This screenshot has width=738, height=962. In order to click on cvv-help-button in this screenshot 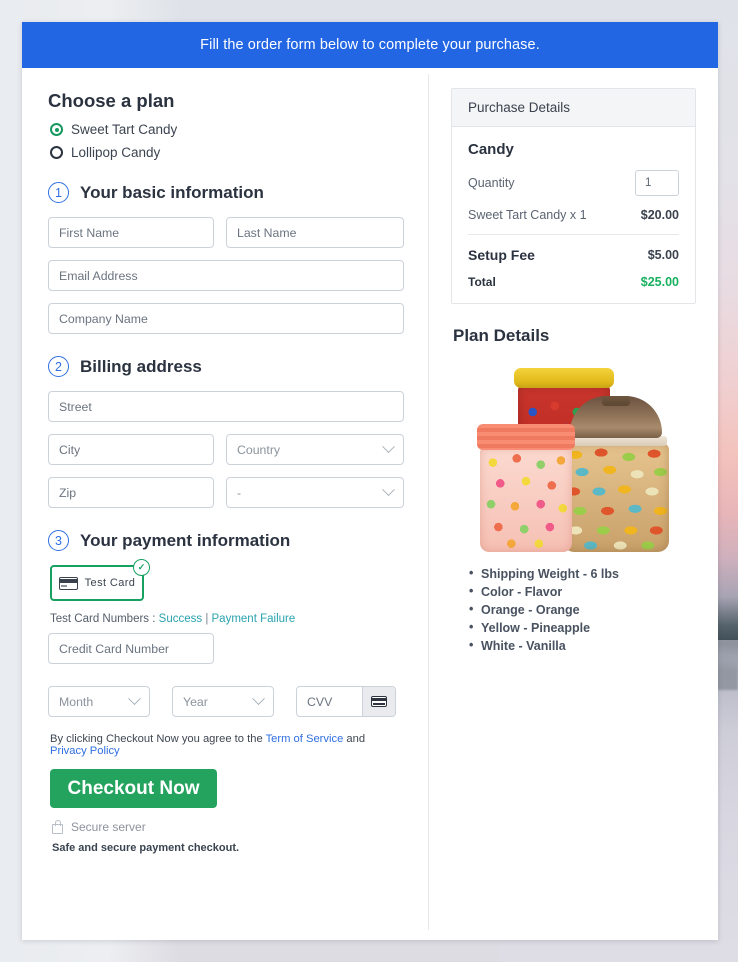, I will do `click(378, 701)`.